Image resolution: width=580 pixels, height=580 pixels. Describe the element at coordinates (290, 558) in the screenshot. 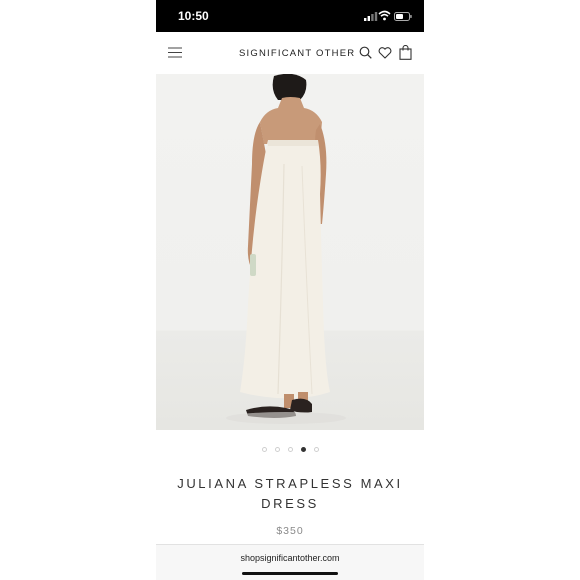

I see `url-text: shopsignificantother.com` at that location.